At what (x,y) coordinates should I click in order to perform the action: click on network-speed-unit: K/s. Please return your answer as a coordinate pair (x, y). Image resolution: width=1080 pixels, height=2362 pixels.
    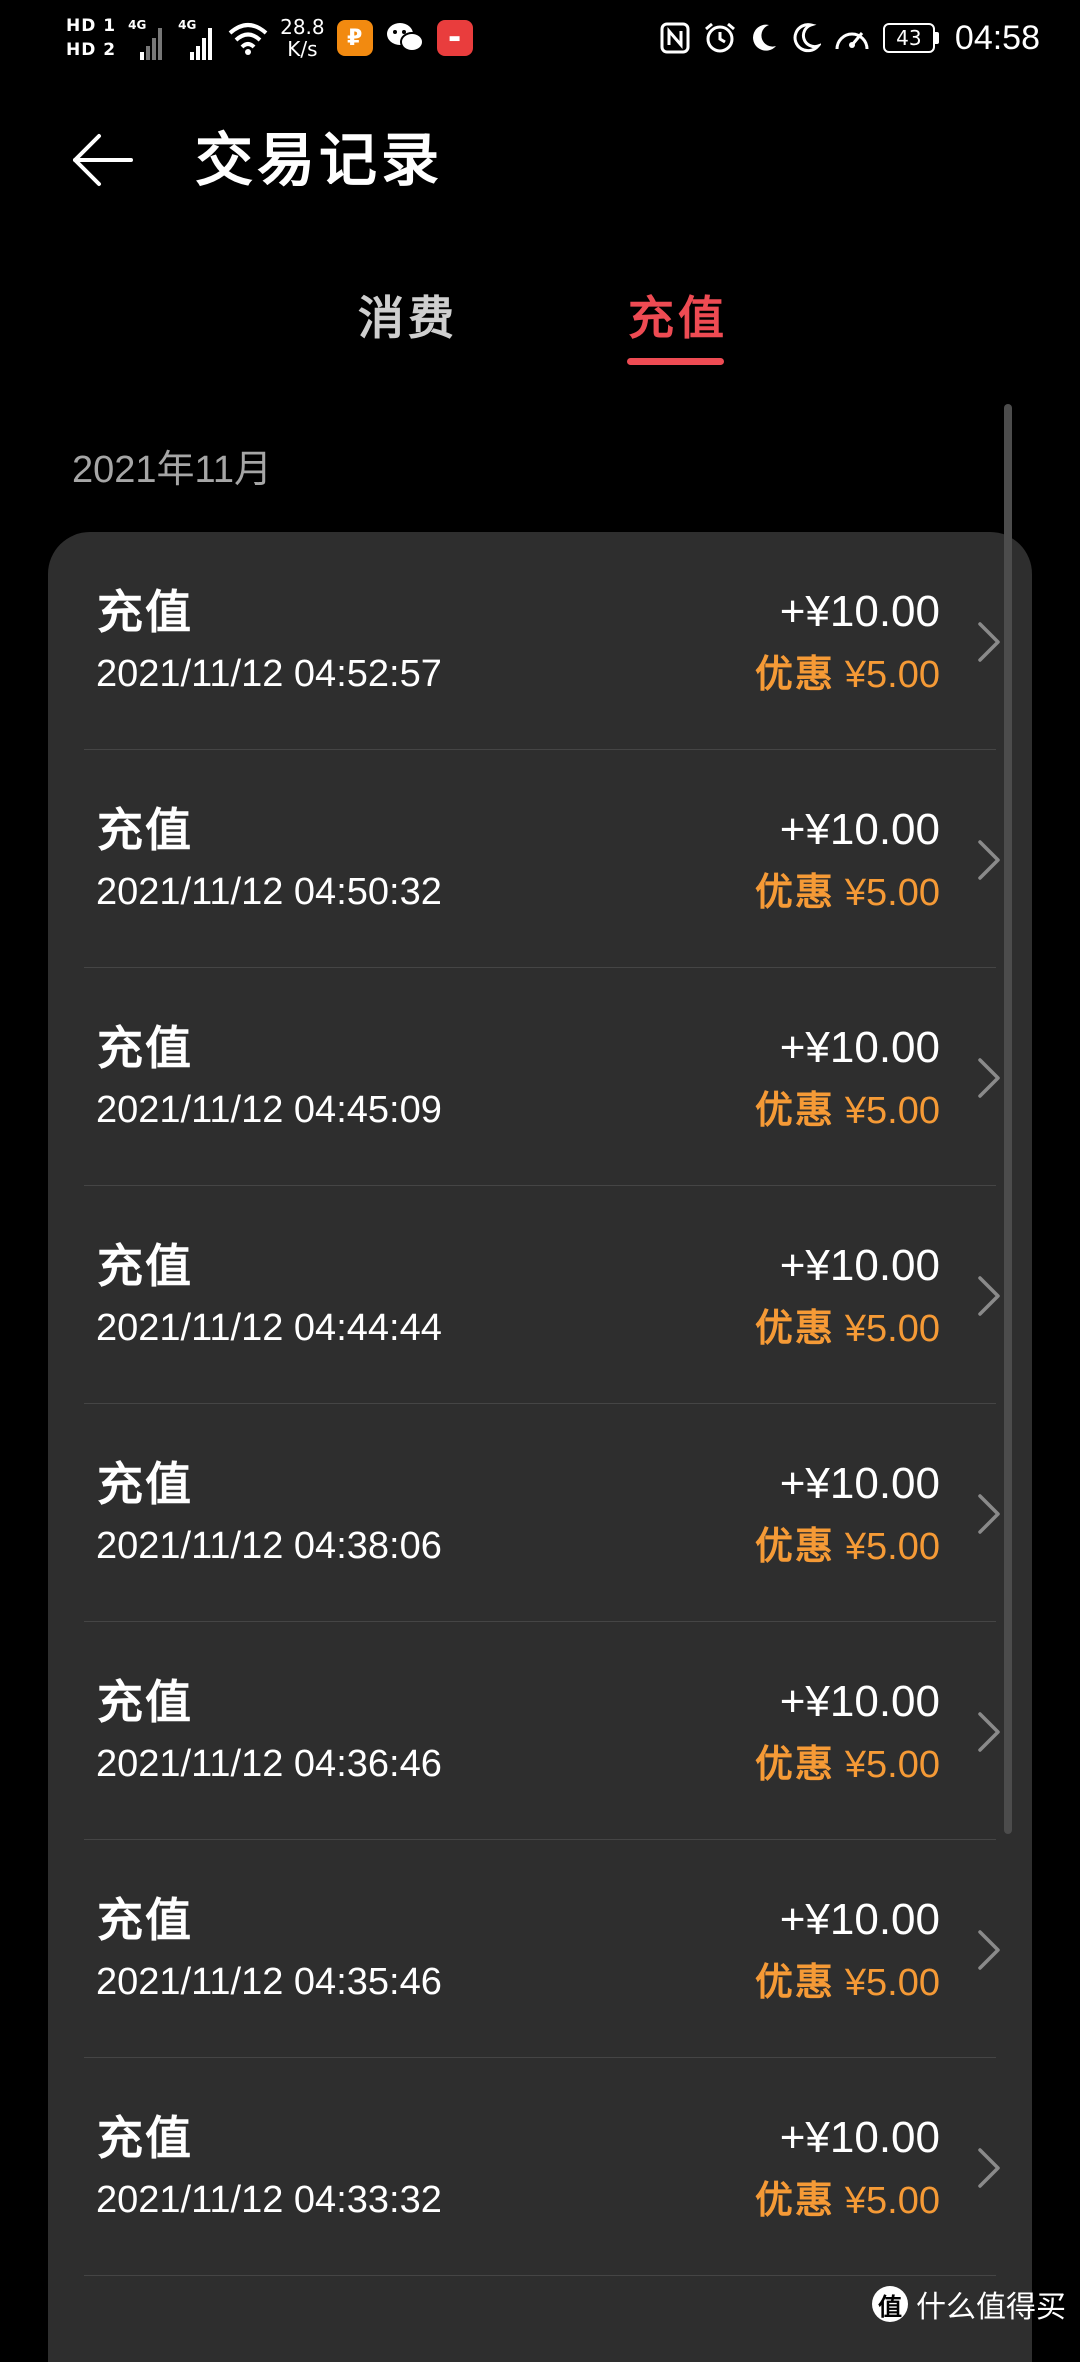
    Looking at the image, I should click on (302, 49).